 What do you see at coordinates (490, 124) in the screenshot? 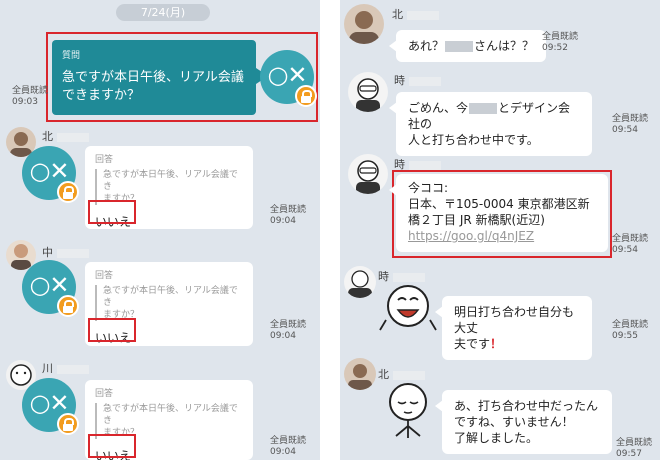
I see `message-bubble: ごめん、今 とデザイン会社の 人と打ち合わせ中です。` at bounding box center [490, 124].